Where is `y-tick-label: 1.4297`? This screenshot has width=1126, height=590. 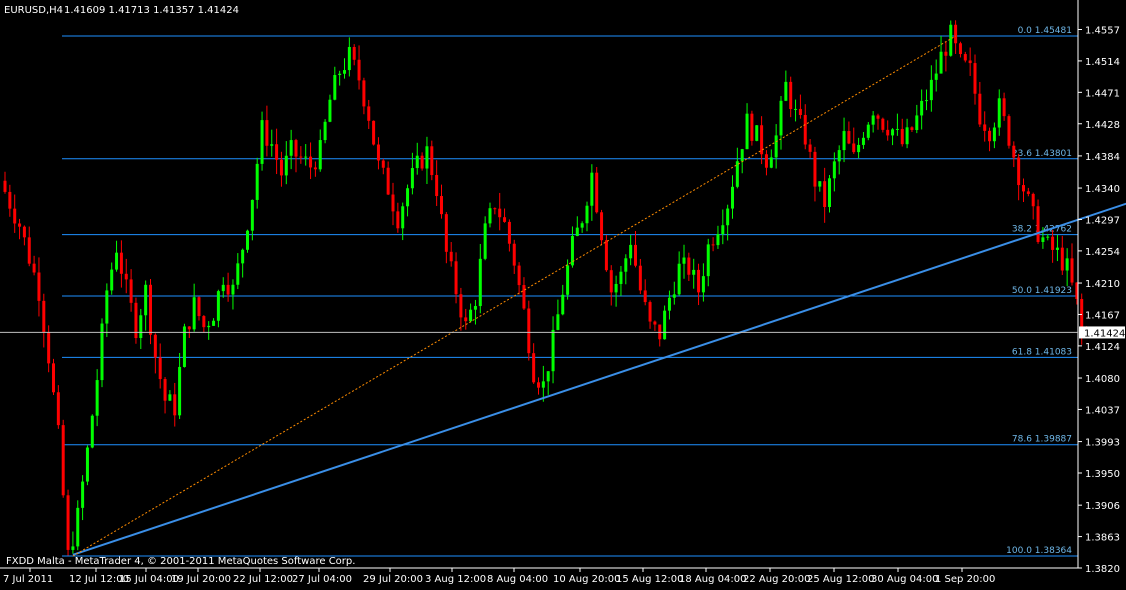 y-tick-label: 1.4297 is located at coordinates (1102, 220).